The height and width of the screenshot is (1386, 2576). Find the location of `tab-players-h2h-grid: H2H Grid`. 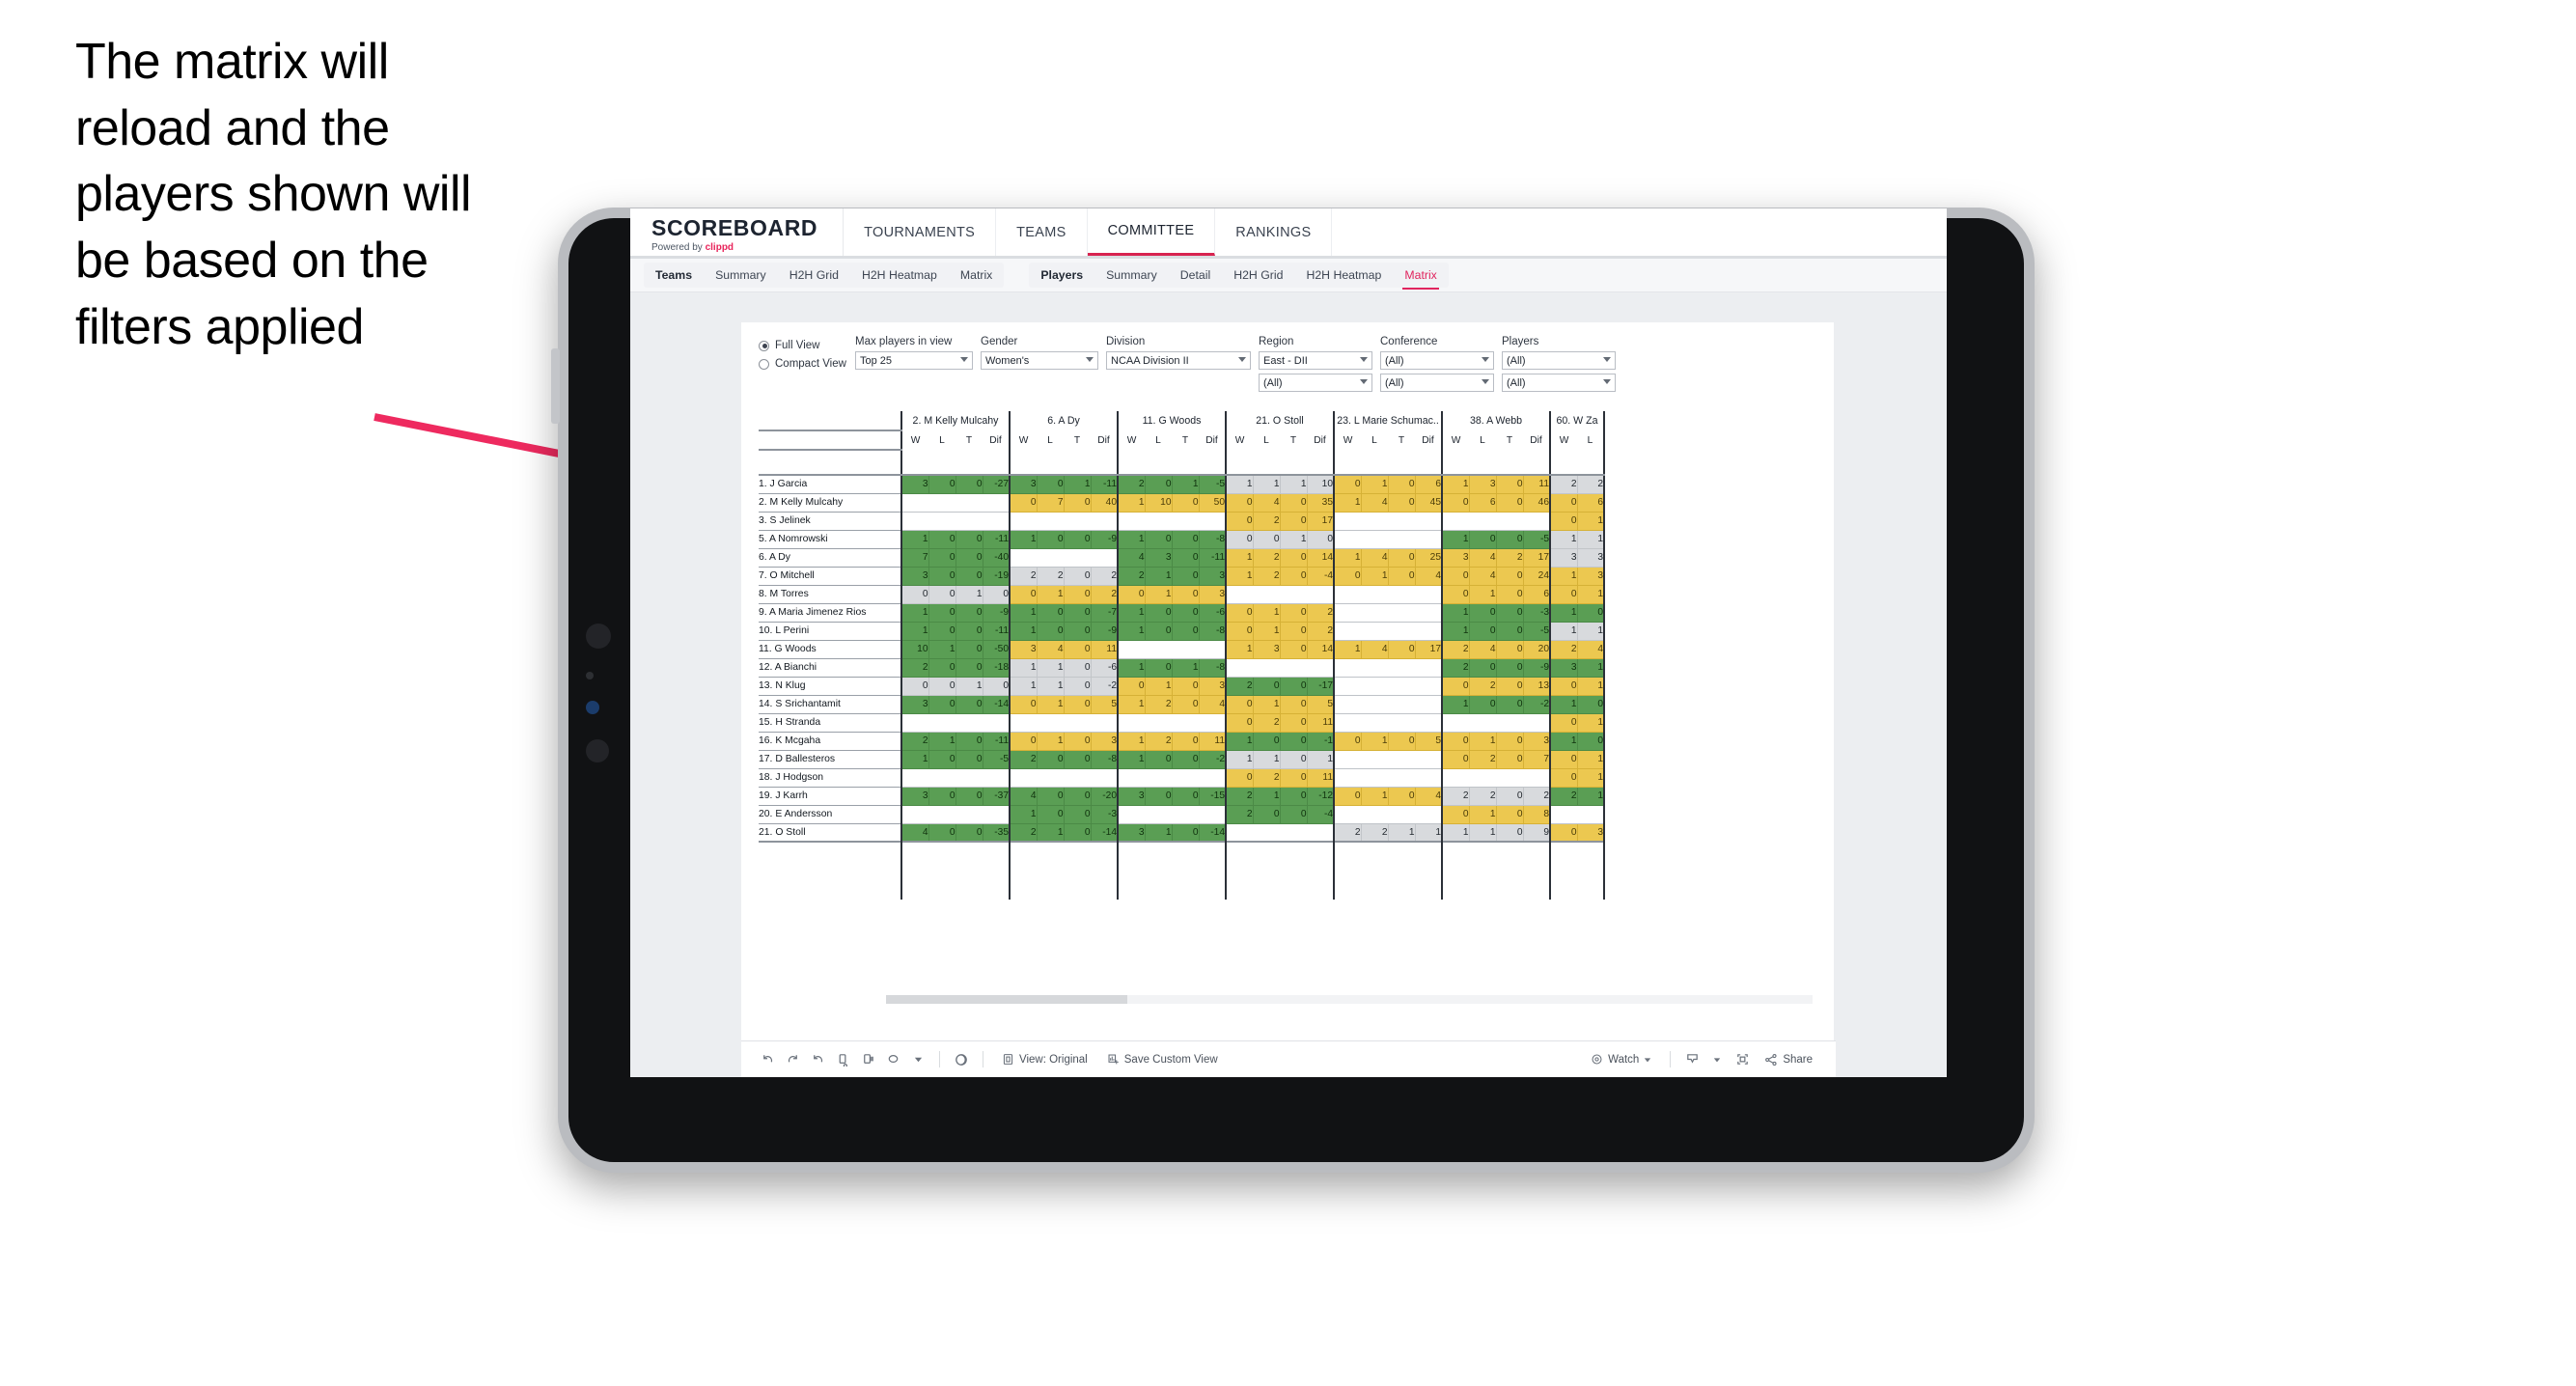

tab-players-h2h-grid: H2H Grid is located at coordinates (1258, 276).